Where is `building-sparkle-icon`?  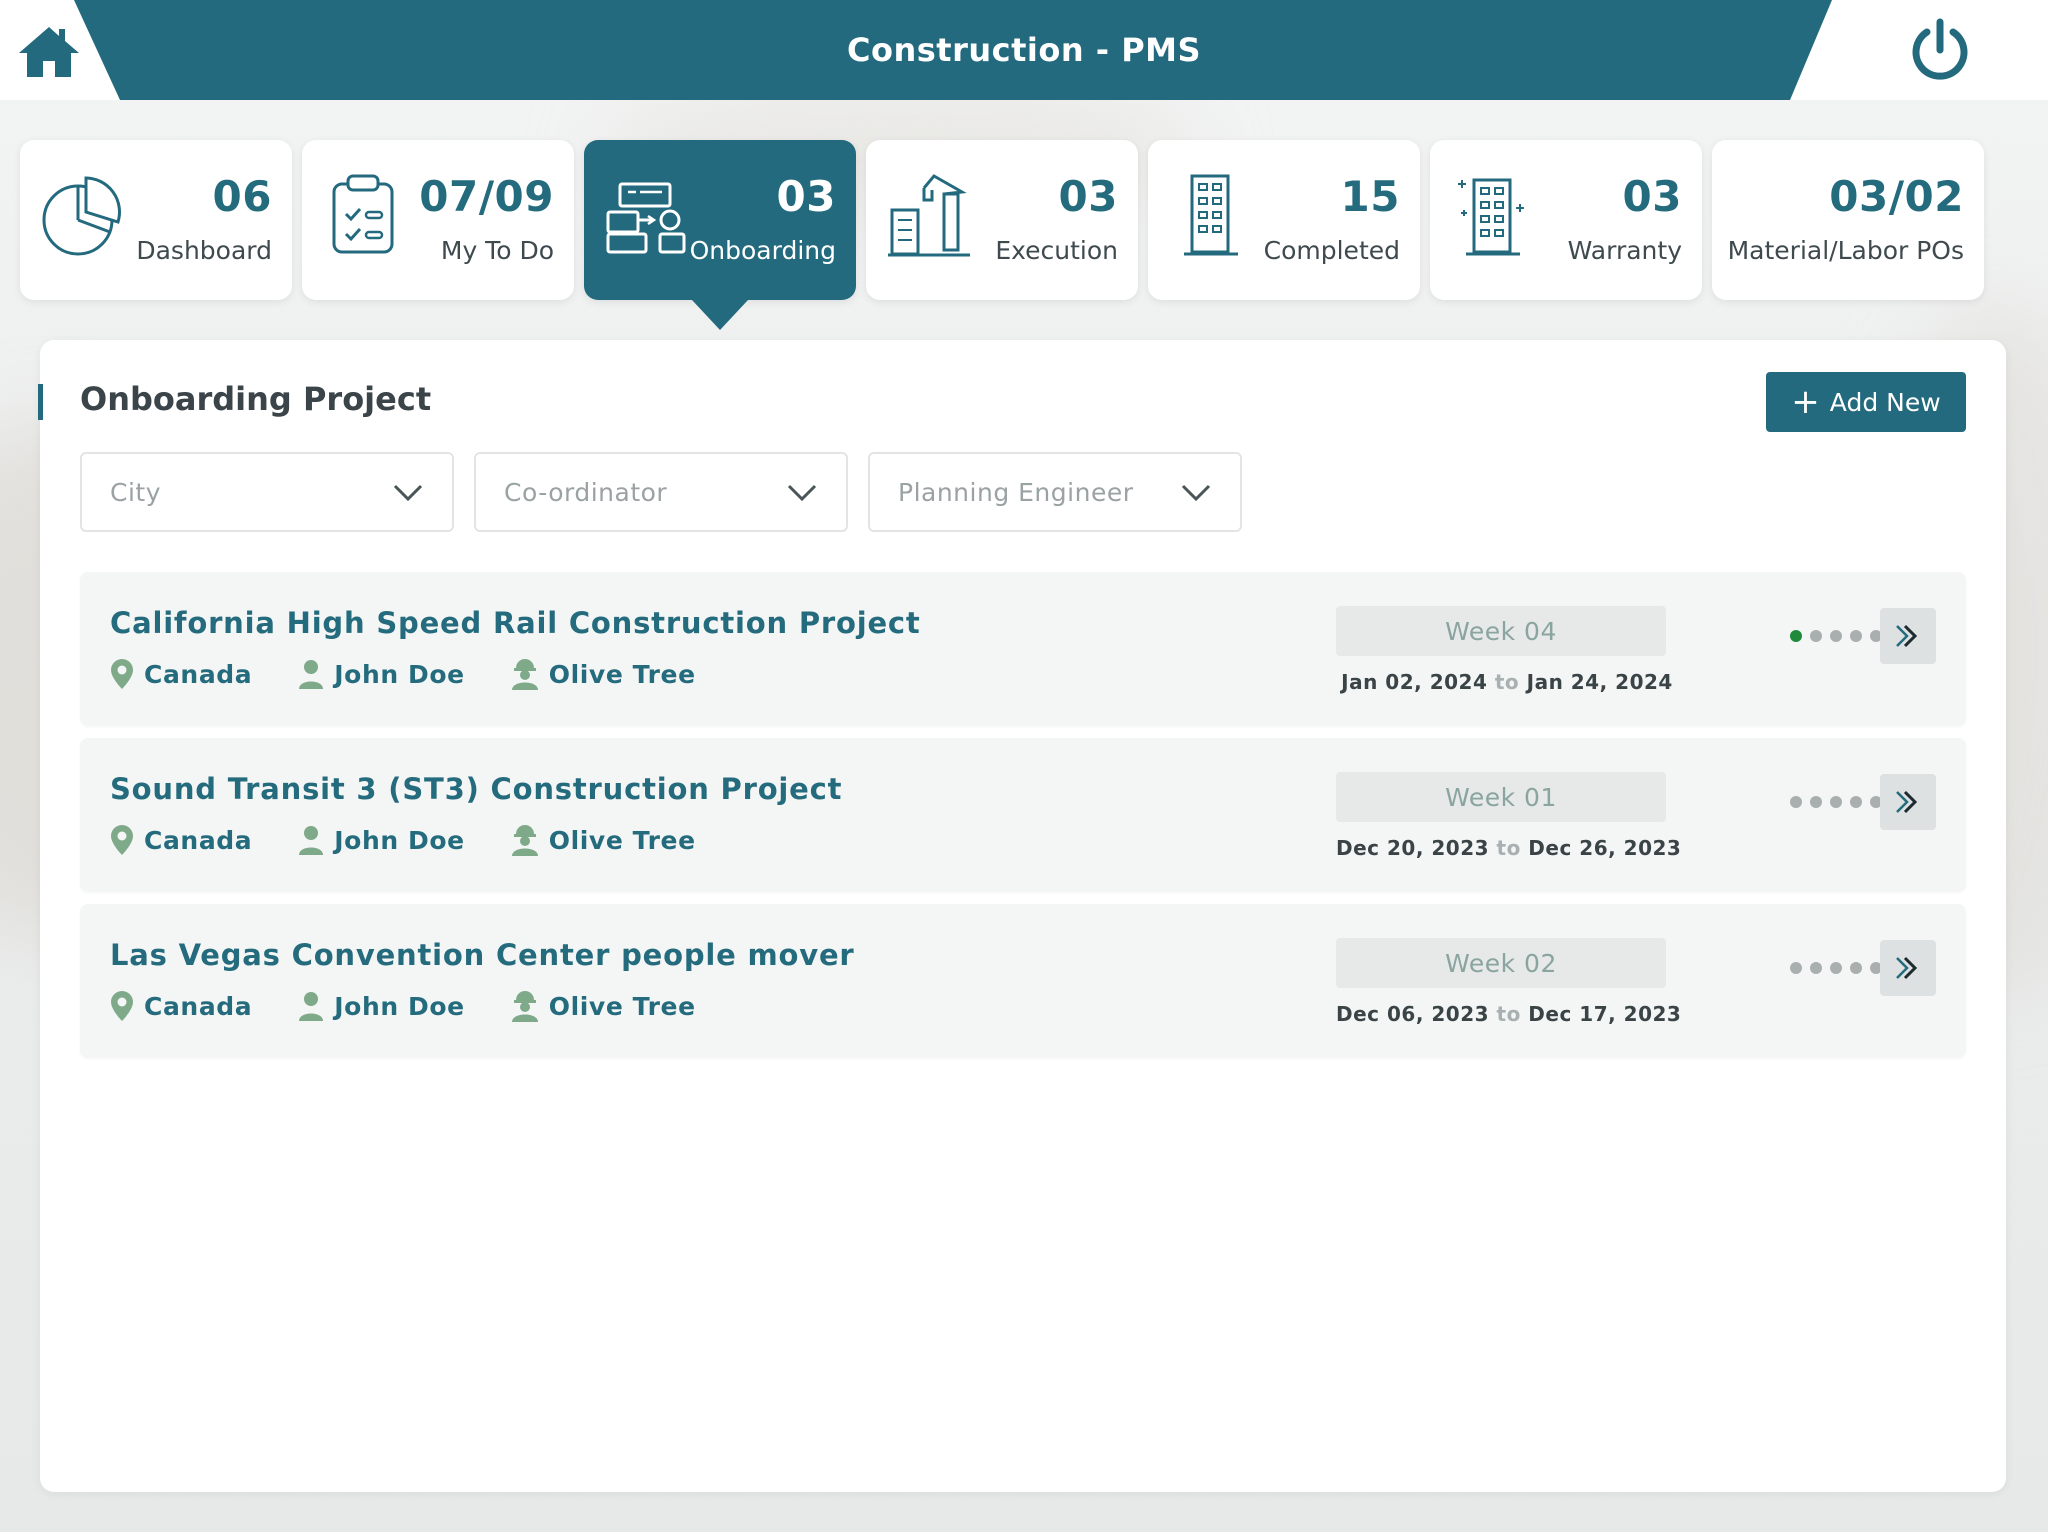 building-sparkle-icon is located at coordinates (1491, 217).